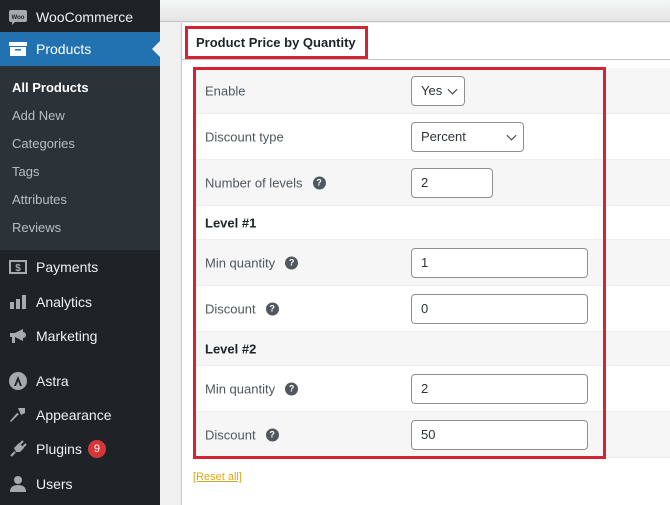 The width and height of the screenshot is (670, 505). What do you see at coordinates (25, 171) in the screenshot?
I see `submenu-tags: Tags` at bounding box center [25, 171].